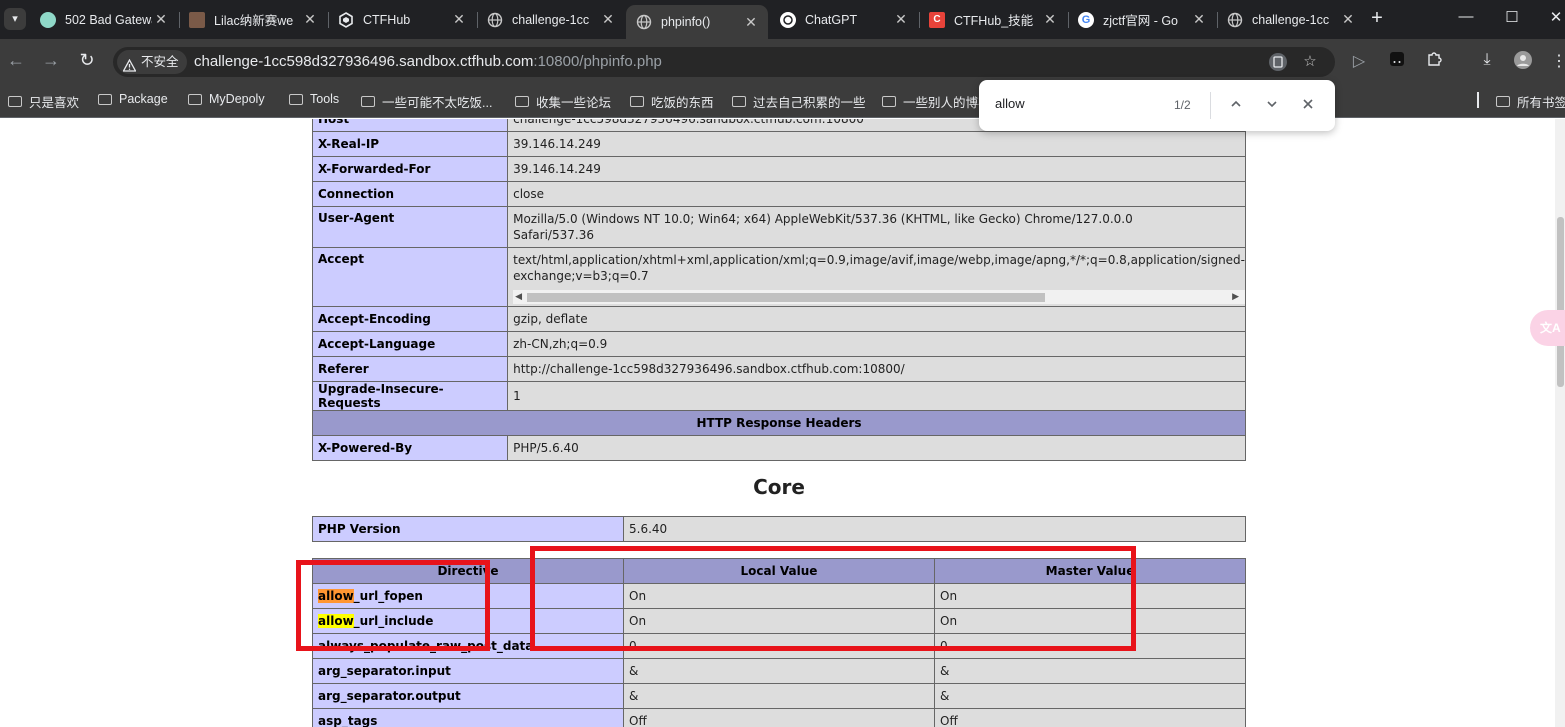 Image resolution: width=1565 pixels, height=727 pixels. I want to click on google-icon: G, so click(1086, 19).